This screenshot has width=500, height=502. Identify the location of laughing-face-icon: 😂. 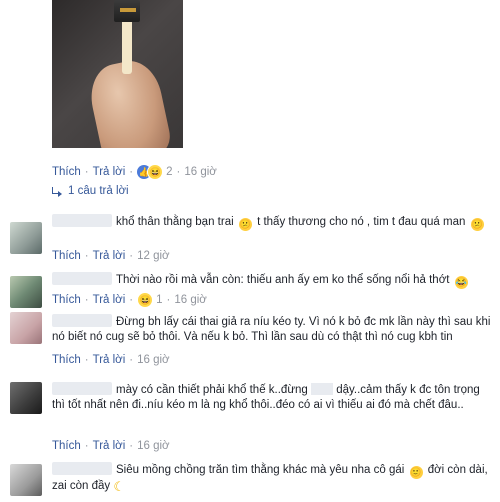
(461, 282).